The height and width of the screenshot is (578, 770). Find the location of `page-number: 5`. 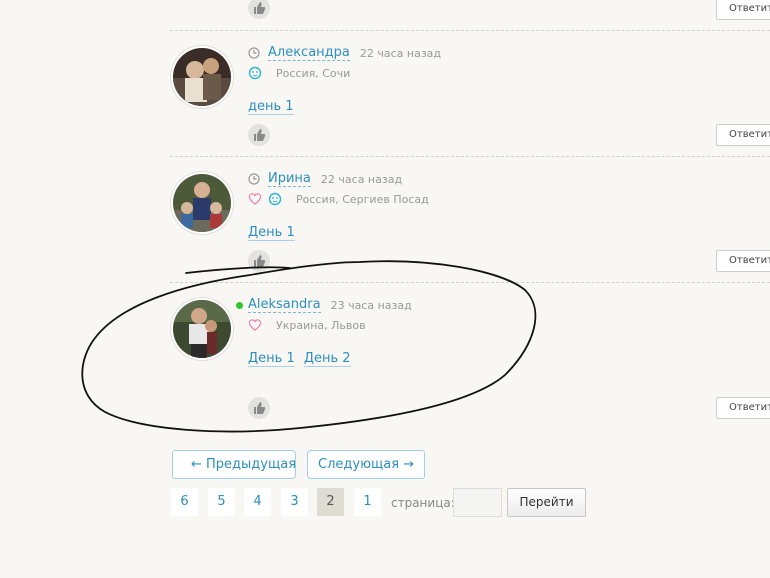

page-number: 5 is located at coordinates (221, 502).